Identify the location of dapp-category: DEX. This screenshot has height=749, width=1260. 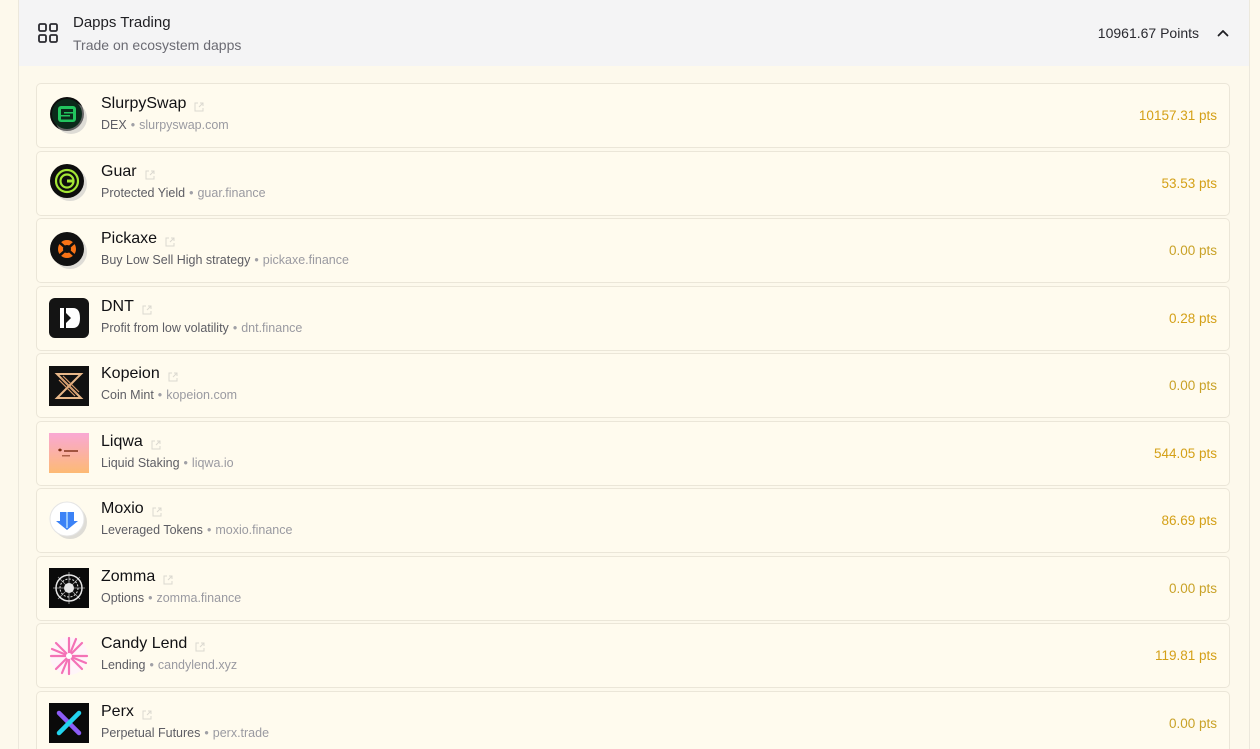
(114, 125).